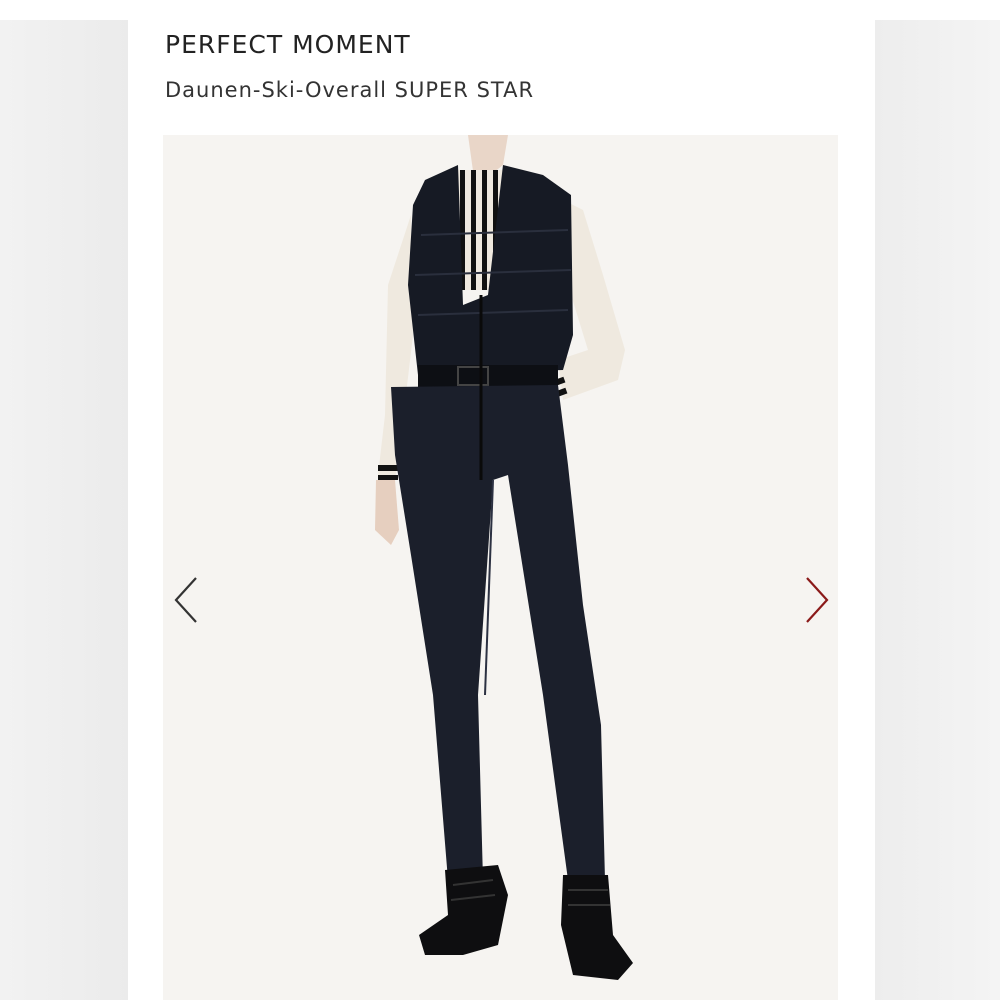 Image resolution: width=1000 pixels, height=1000 pixels. Describe the element at coordinates (350, 90) in the screenshot. I see `product-title: Daunen-Ski-Overall SUPER STAR` at that location.